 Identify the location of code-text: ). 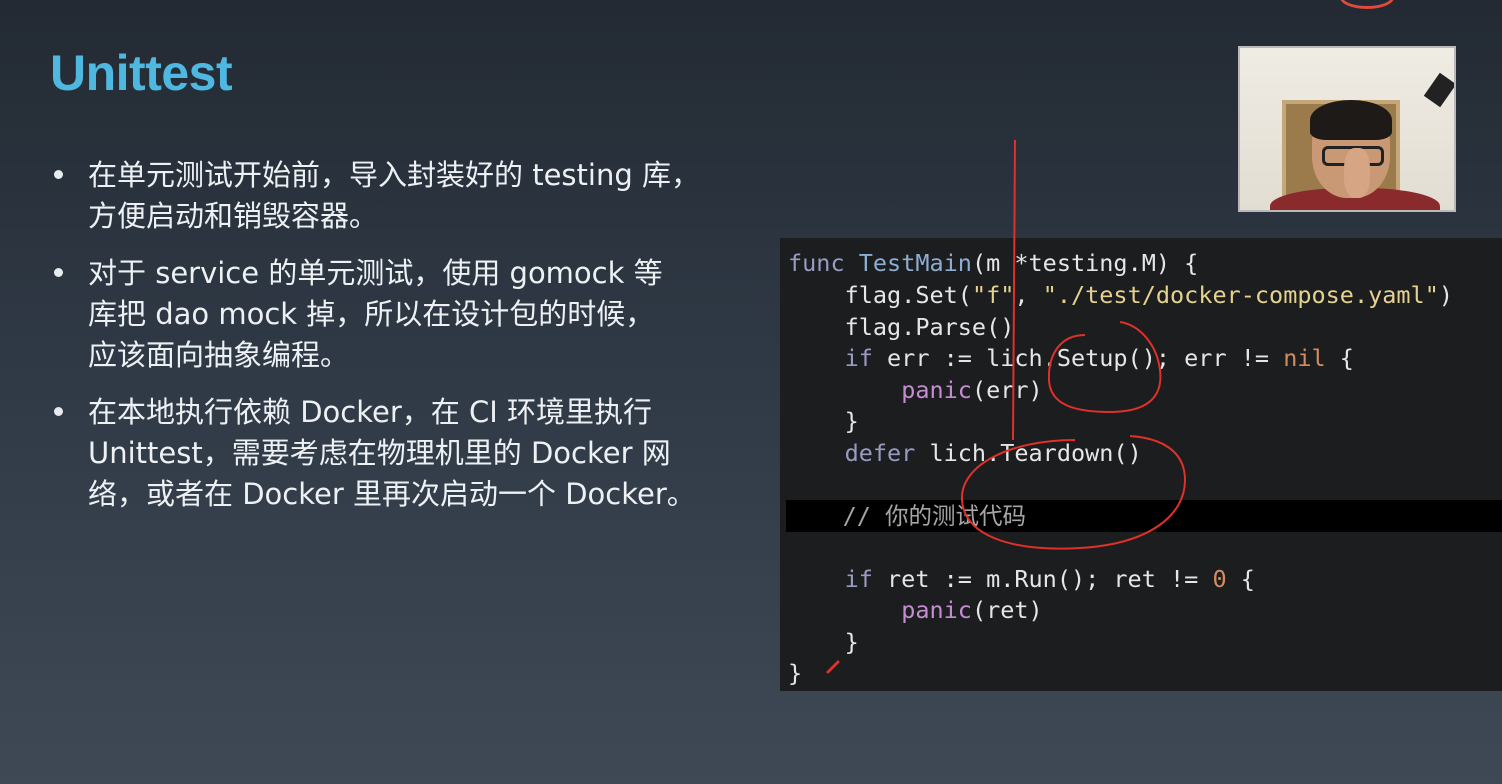
(1445, 295).